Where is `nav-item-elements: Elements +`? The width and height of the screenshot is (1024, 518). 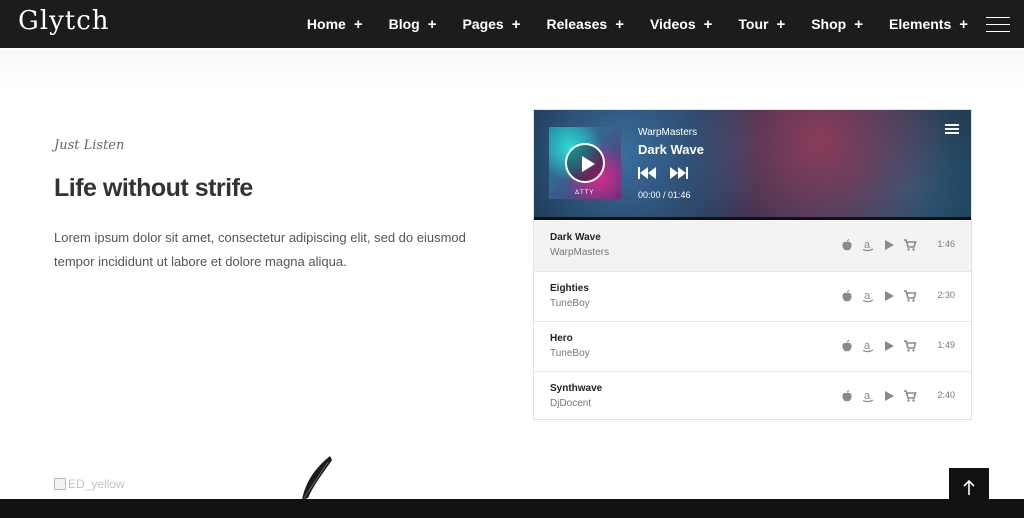
nav-item-elements: Elements + is located at coordinates (928, 24).